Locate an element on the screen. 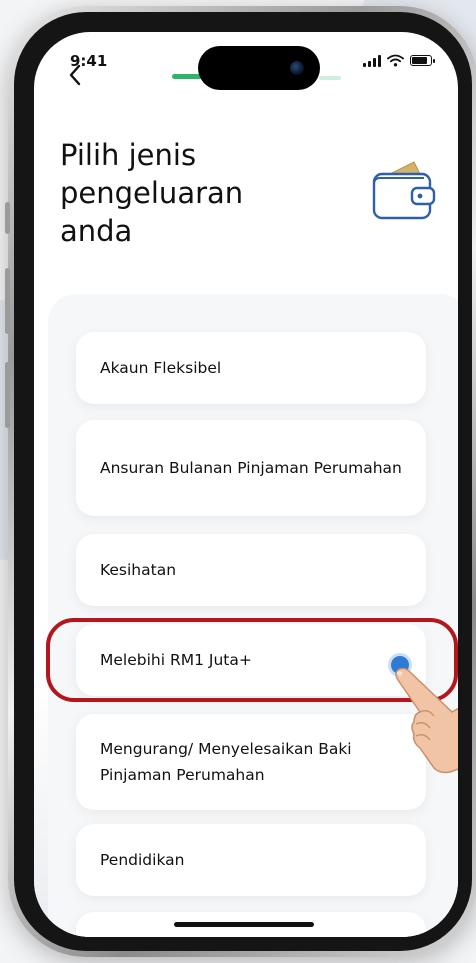  page-title: Pilih jenis pengeluaran anda is located at coordinates (152, 193).